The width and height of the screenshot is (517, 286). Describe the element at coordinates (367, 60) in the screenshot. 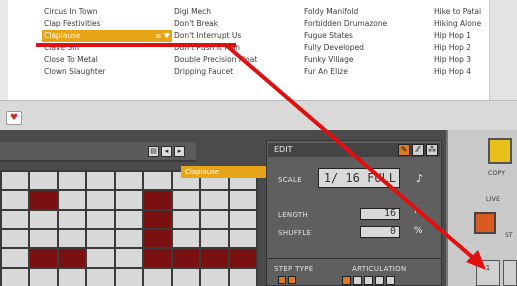

I see `browser-item: Funky Village` at that location.